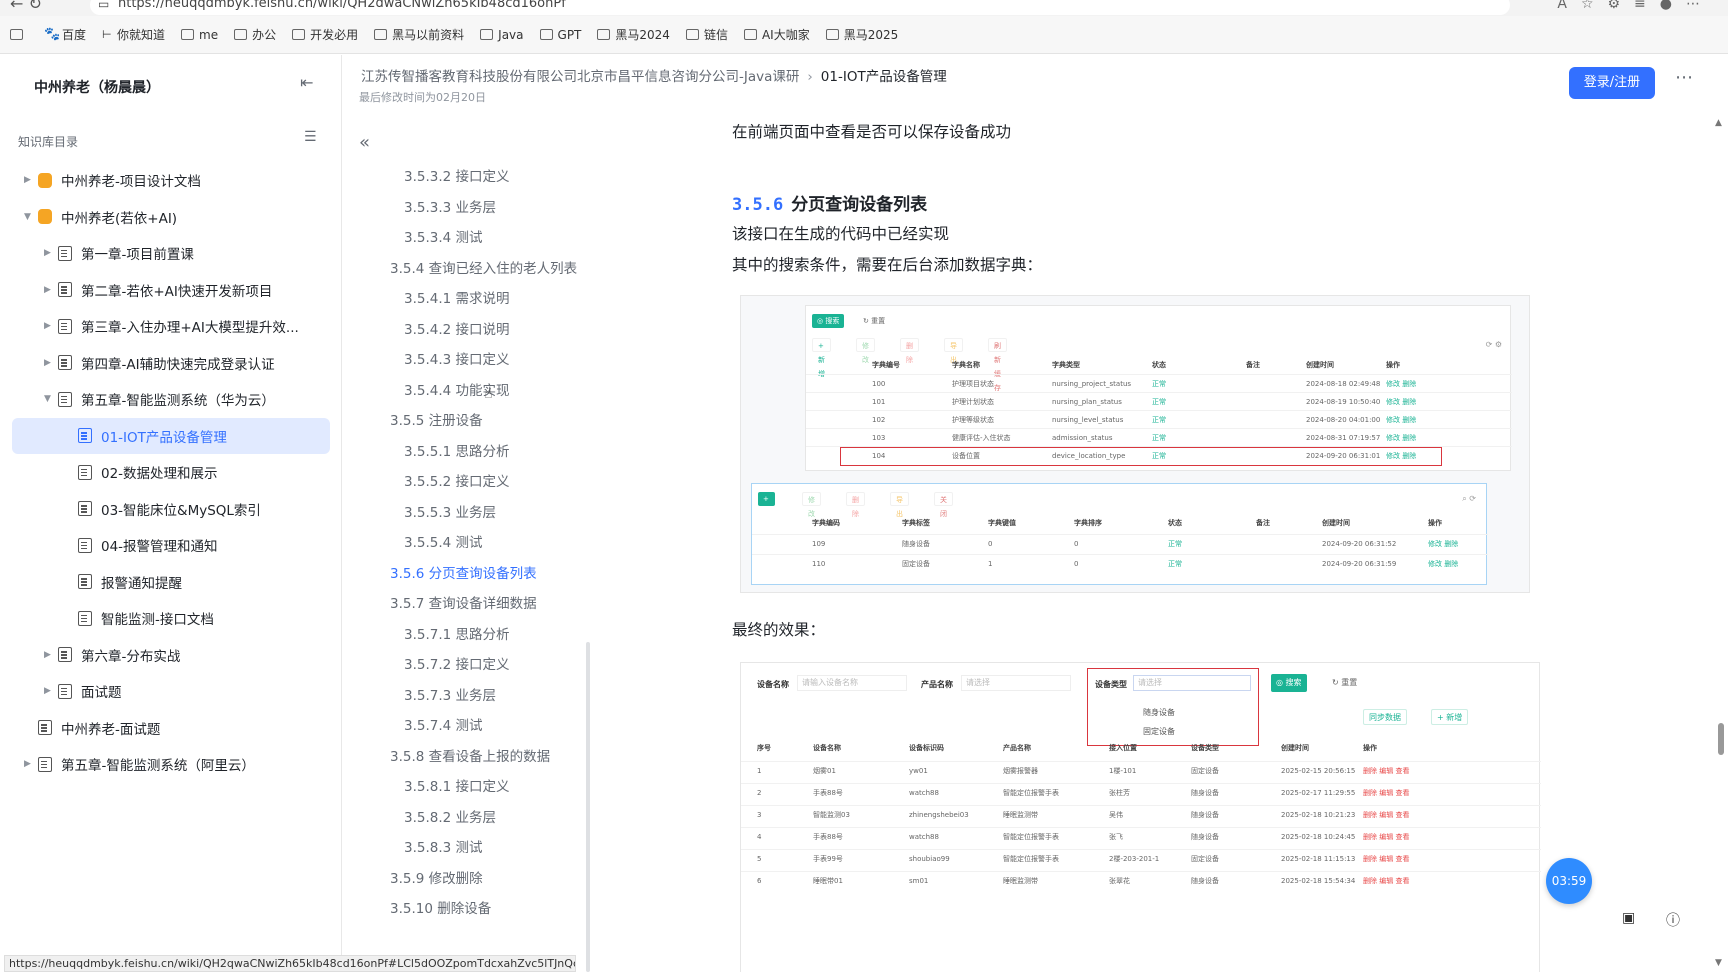  What do you see at coordinates (171, 399) in the screenshot?
I see `sidebar-item: ▼ 第五章-智能监测系统（华为云）` at bounding box center [171, 399].